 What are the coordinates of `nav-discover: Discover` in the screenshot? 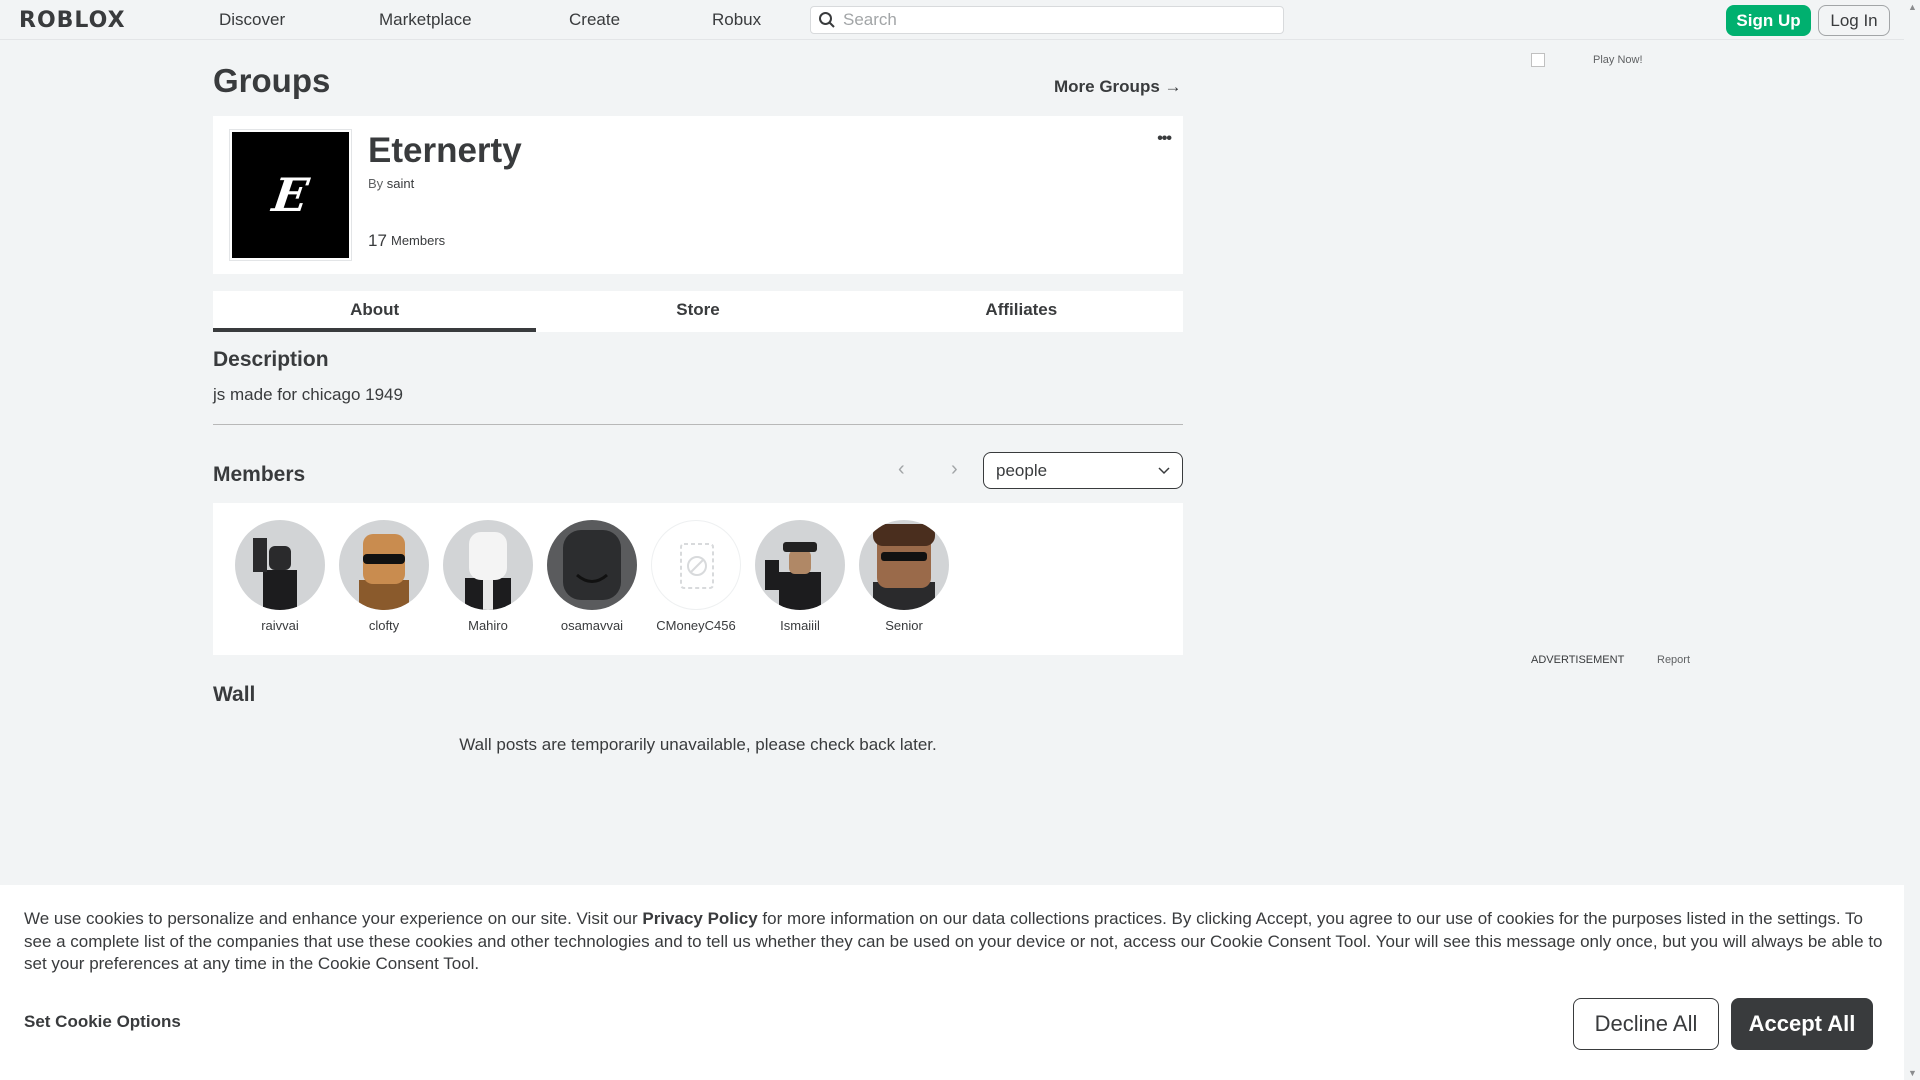 It's located at (252, 20).